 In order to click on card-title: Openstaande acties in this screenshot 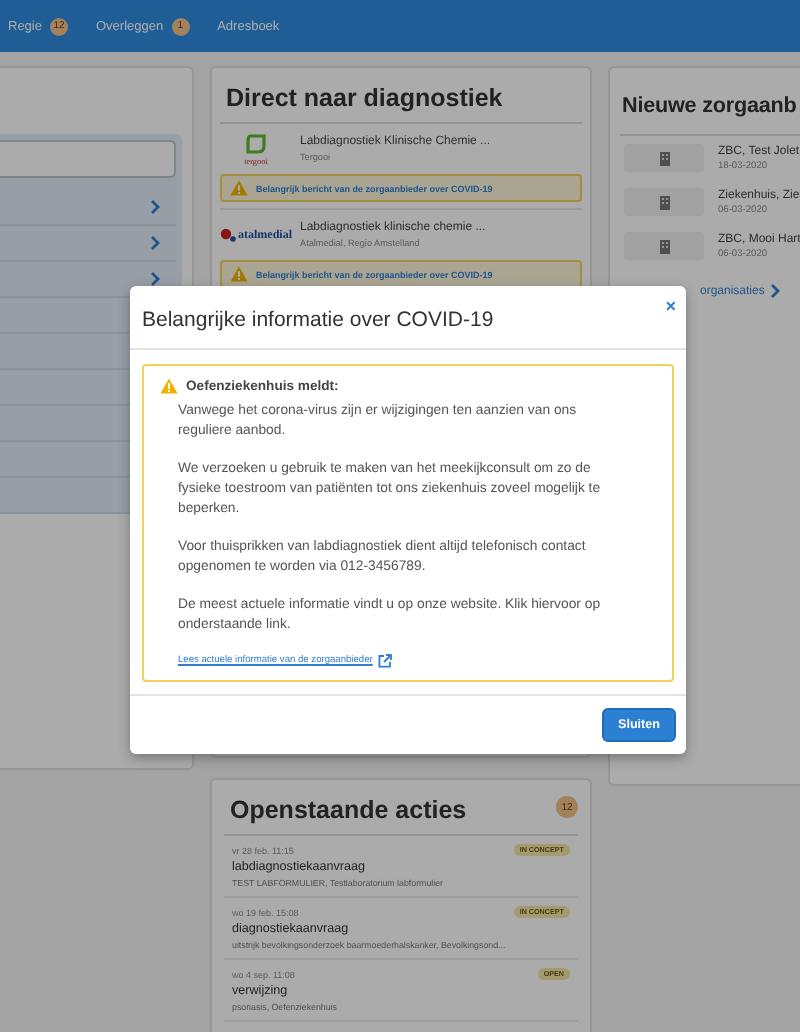, I will do `click(348, 811)`.